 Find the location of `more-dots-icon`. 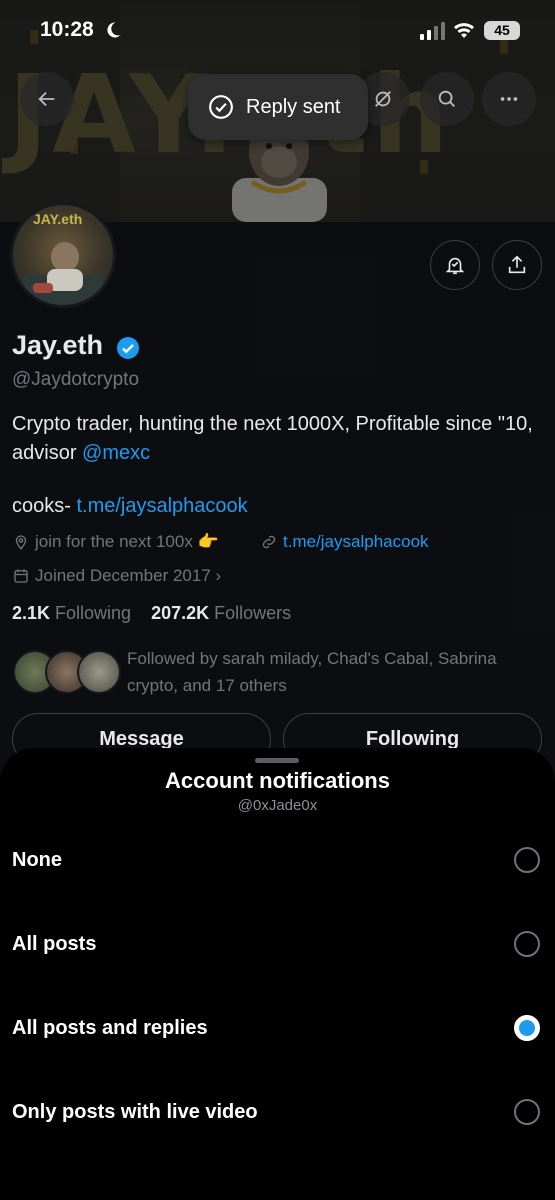

more-dots-icon is located at coordinates (509, 99).